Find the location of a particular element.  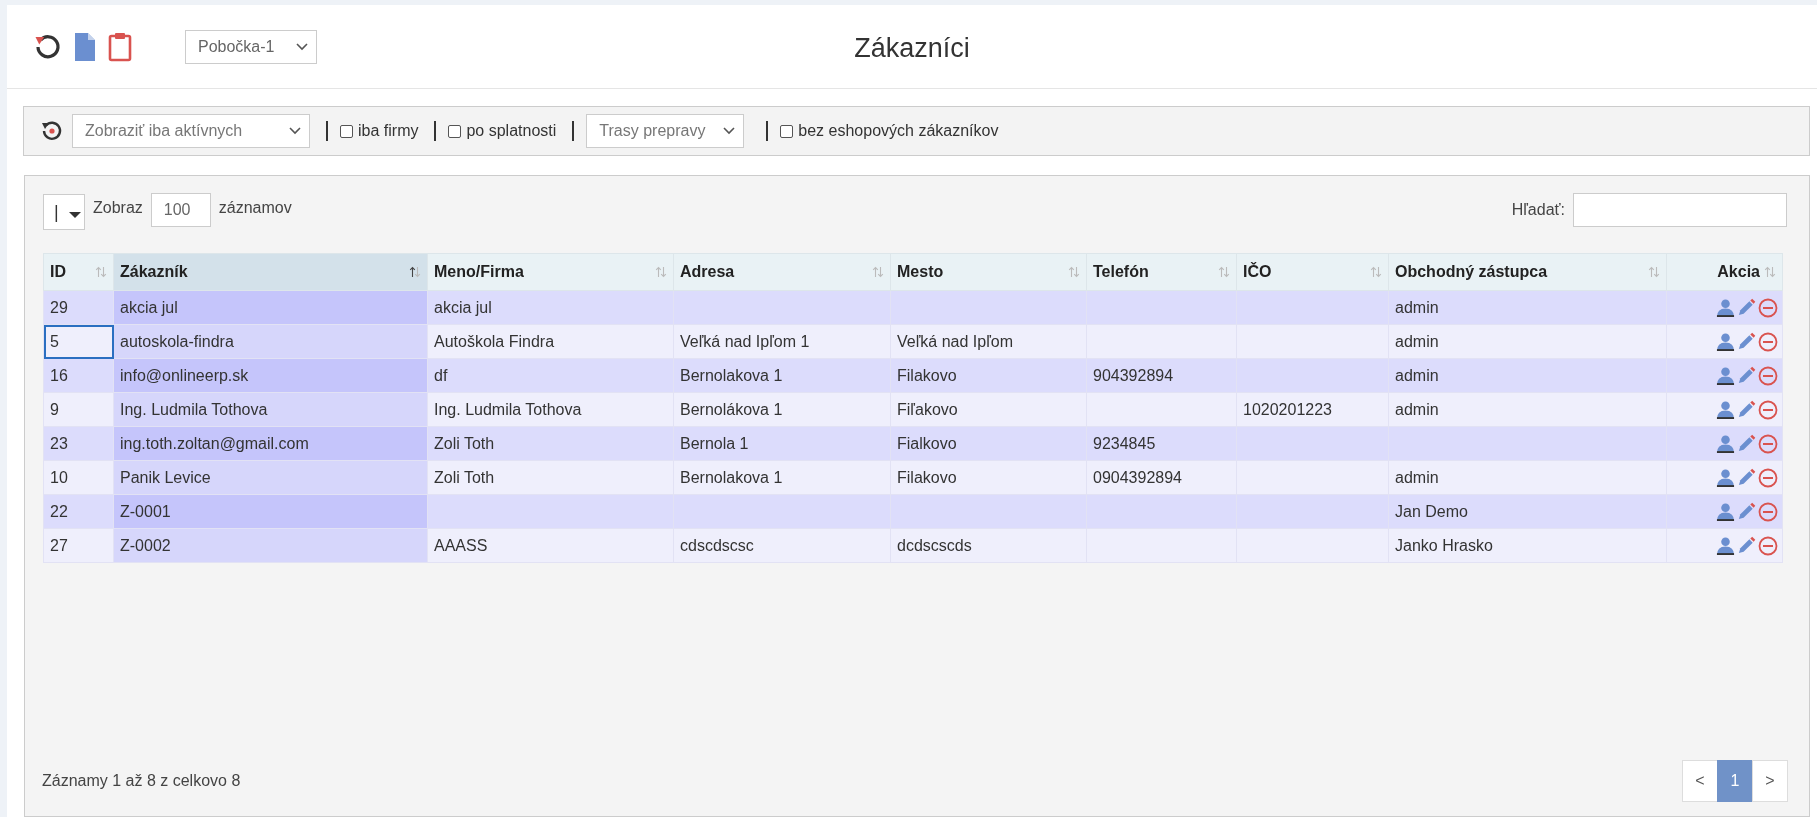

table-cell: info@onlineerp.sk is located at coordinates (270, 375).